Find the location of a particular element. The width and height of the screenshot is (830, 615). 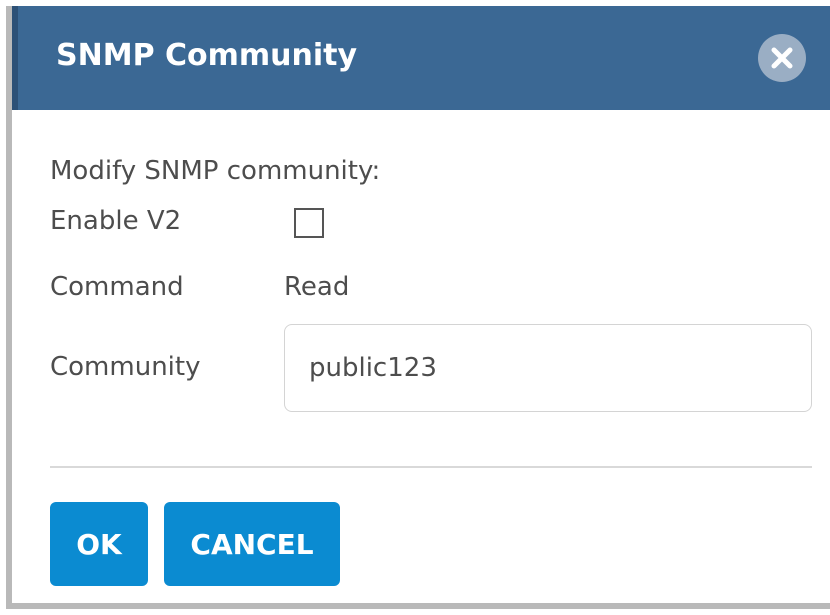

command-label: Command is located at coordinates (117, 287).